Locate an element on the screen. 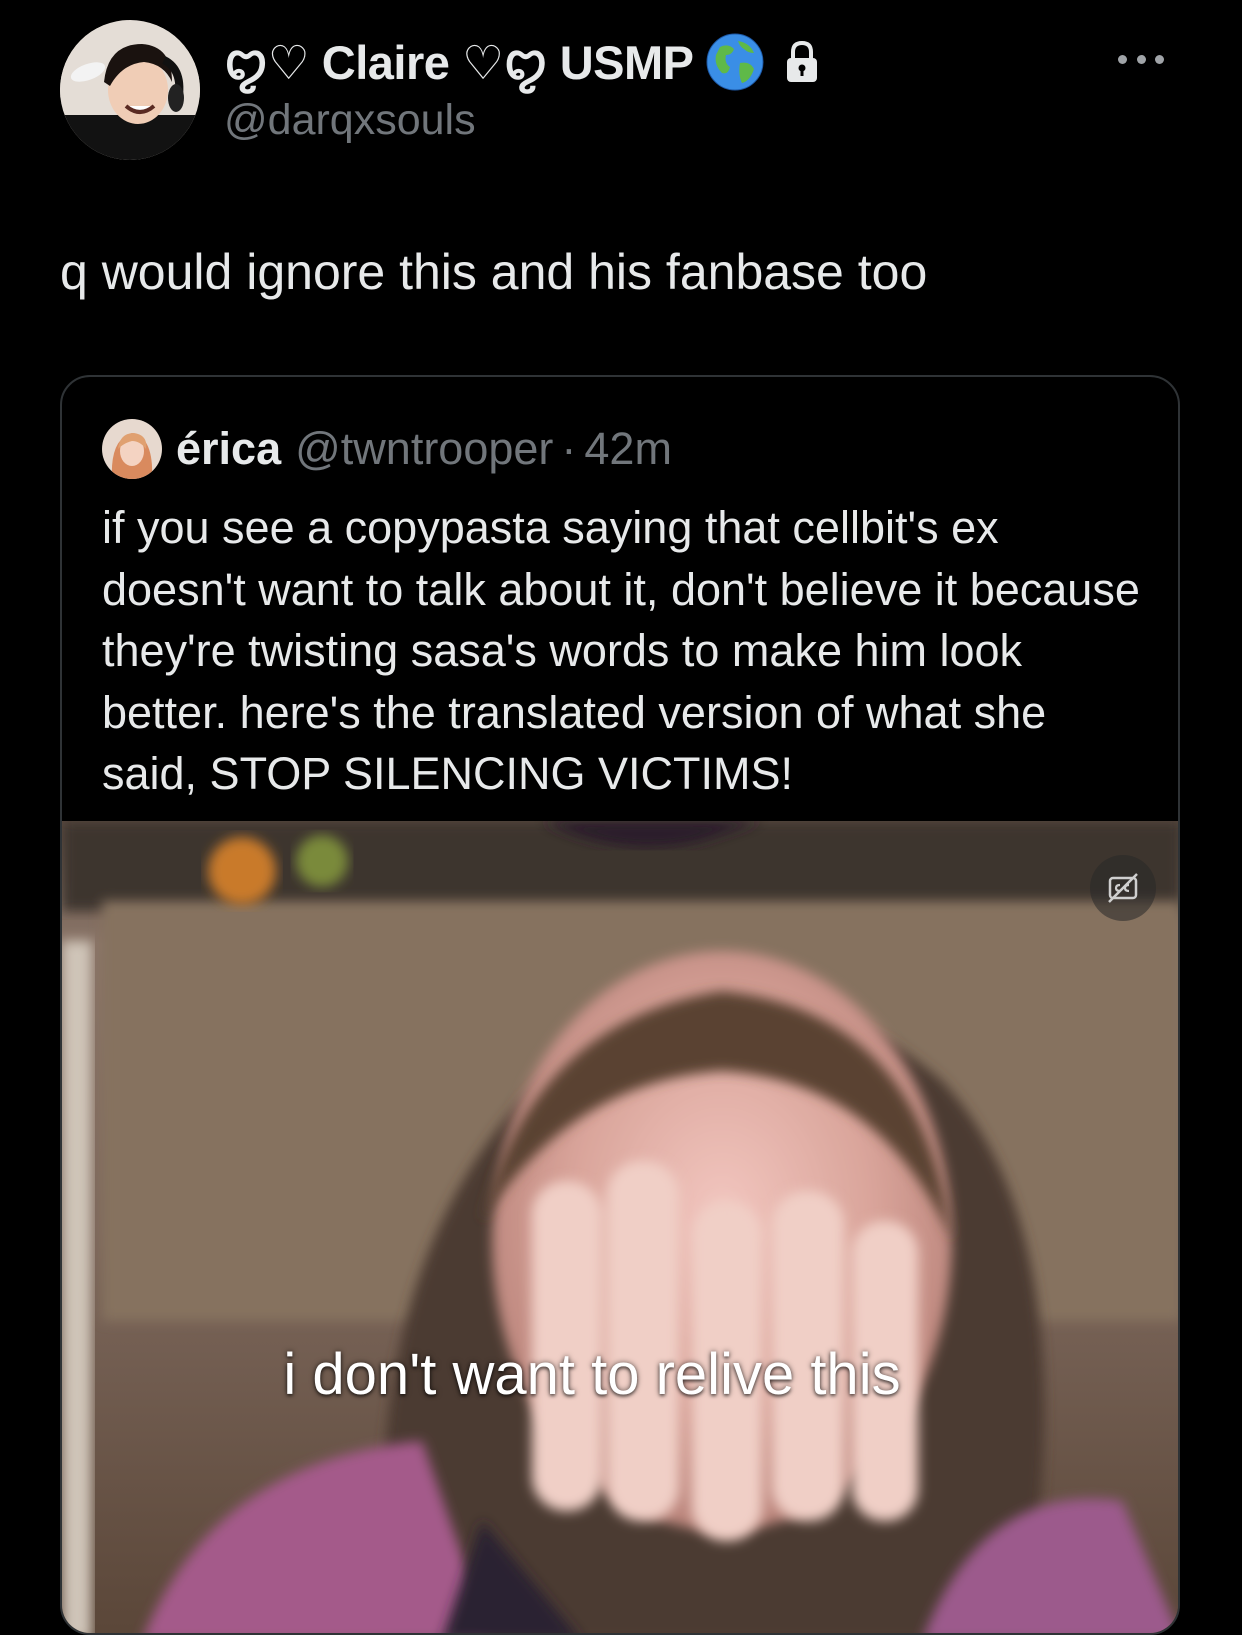 The width and height of the screenshot is (1242, 1635). lock-icon is located at coordinates (802, 62).